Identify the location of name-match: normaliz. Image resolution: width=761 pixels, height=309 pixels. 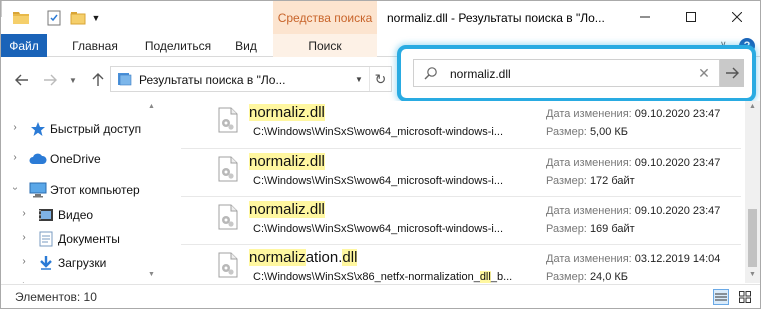
(277, 257).